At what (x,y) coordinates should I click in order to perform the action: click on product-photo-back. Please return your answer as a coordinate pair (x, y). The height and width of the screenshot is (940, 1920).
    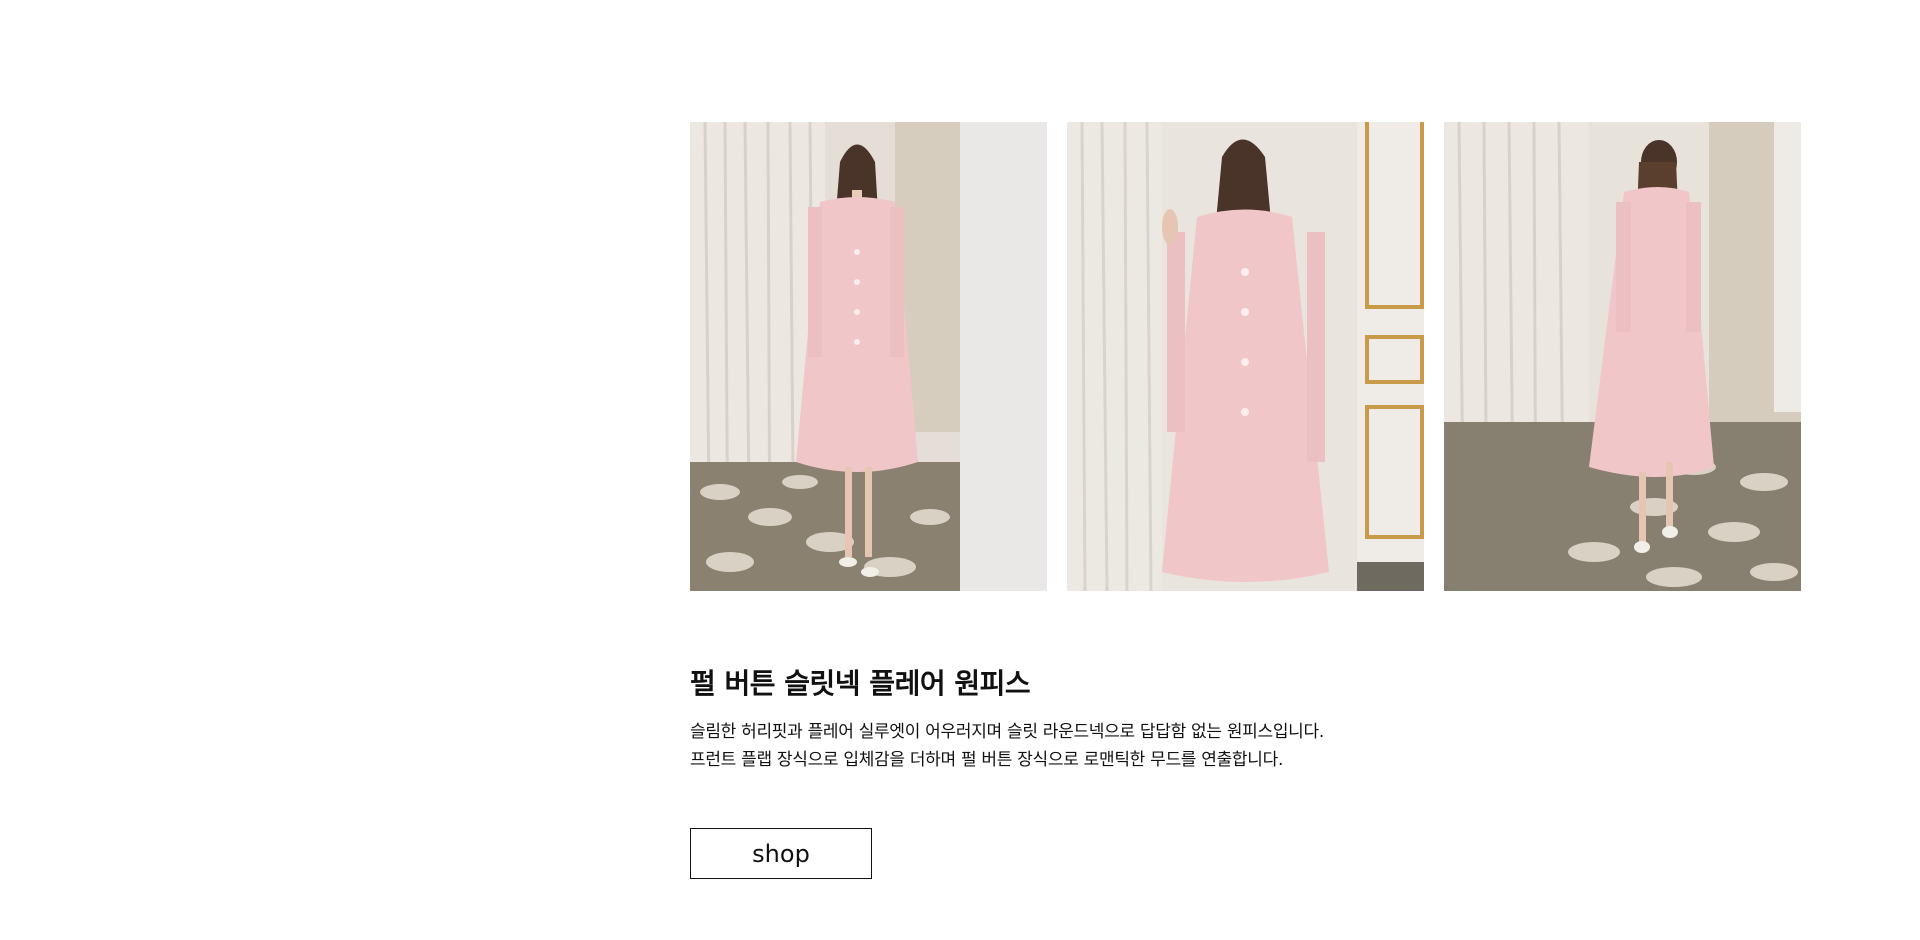
    Looking at the image, I should click on (1622, 356).